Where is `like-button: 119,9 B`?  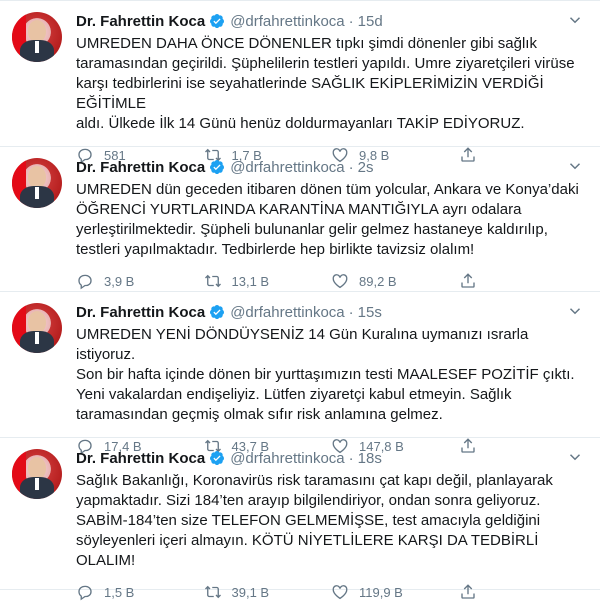
like-button: 119,9 B is located at coordinates (395, 592).